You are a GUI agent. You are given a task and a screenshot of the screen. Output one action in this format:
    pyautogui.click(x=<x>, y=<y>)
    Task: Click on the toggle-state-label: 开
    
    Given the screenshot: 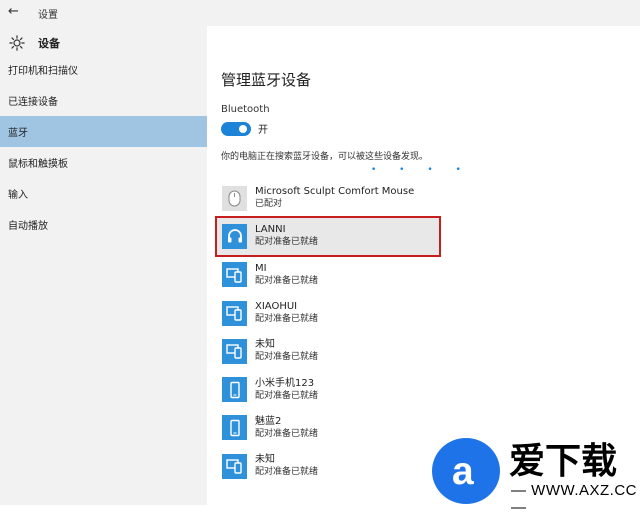 What is the action you would take?
    pyautogui.click(x=263, y=130)
    